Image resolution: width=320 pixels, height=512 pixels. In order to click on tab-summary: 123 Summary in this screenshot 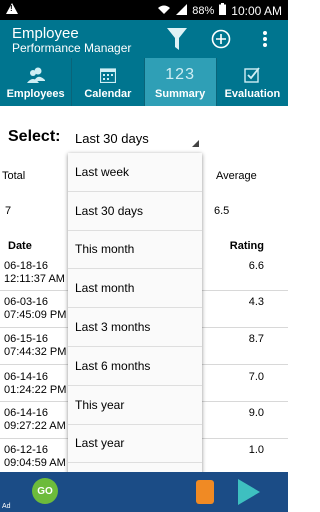, I will do `click(180, 82)`.